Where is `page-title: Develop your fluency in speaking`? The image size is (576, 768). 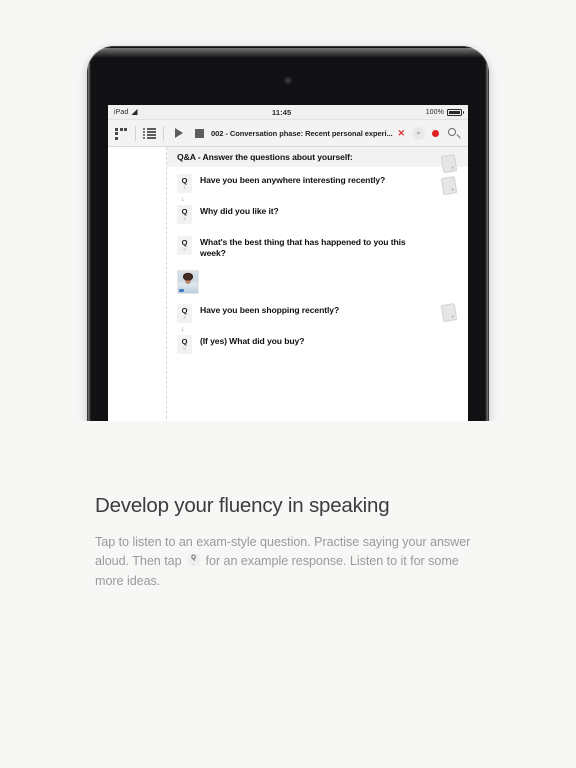
page-title: Develop your fluency in speaking is located at coordinates (242, 505).